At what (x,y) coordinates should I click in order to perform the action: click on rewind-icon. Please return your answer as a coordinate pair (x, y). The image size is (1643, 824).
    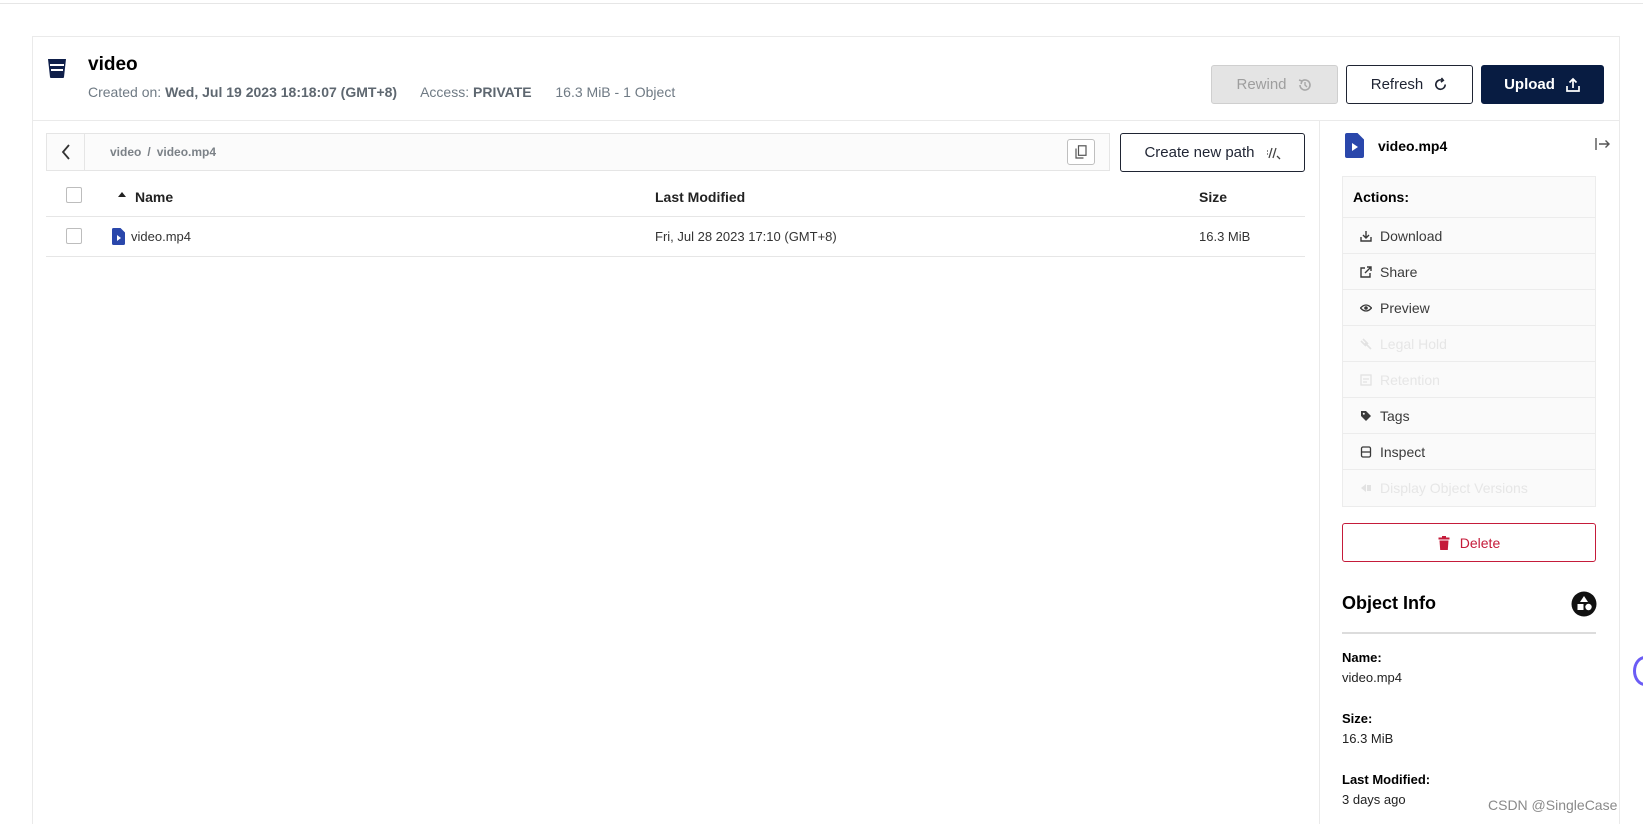
    Looking at the image, I should click on (1304, 84).